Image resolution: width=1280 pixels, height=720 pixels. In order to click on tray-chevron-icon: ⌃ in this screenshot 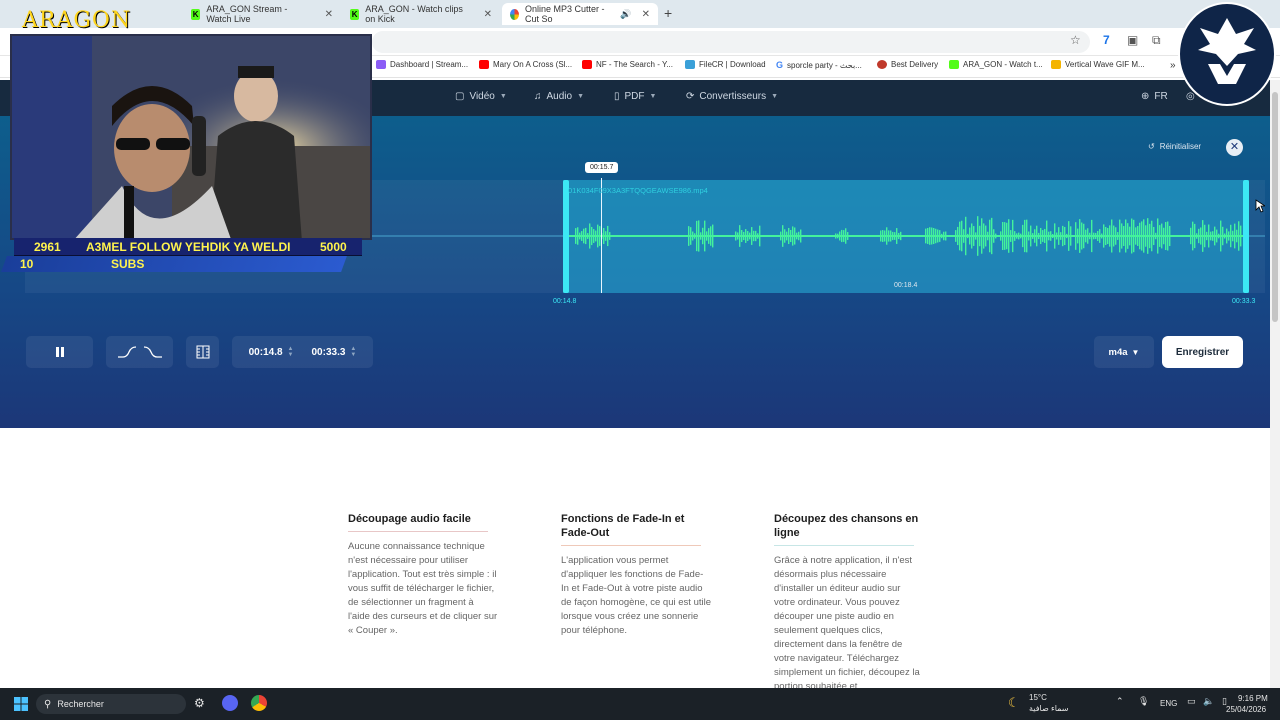, I will do `click(1120, 701)`.